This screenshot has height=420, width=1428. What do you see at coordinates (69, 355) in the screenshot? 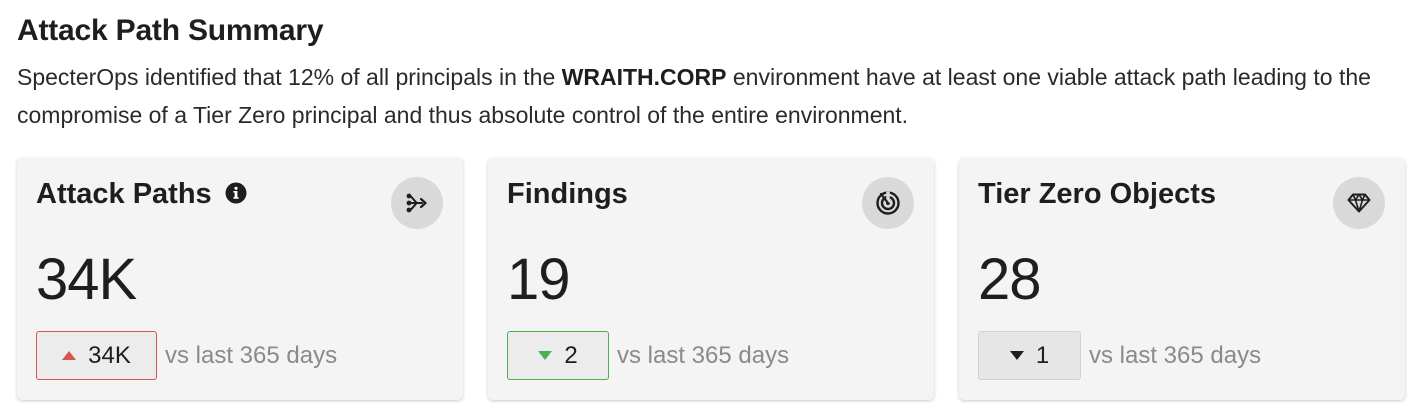
I see `caret-up-icon` at bounding box center [69, 355].